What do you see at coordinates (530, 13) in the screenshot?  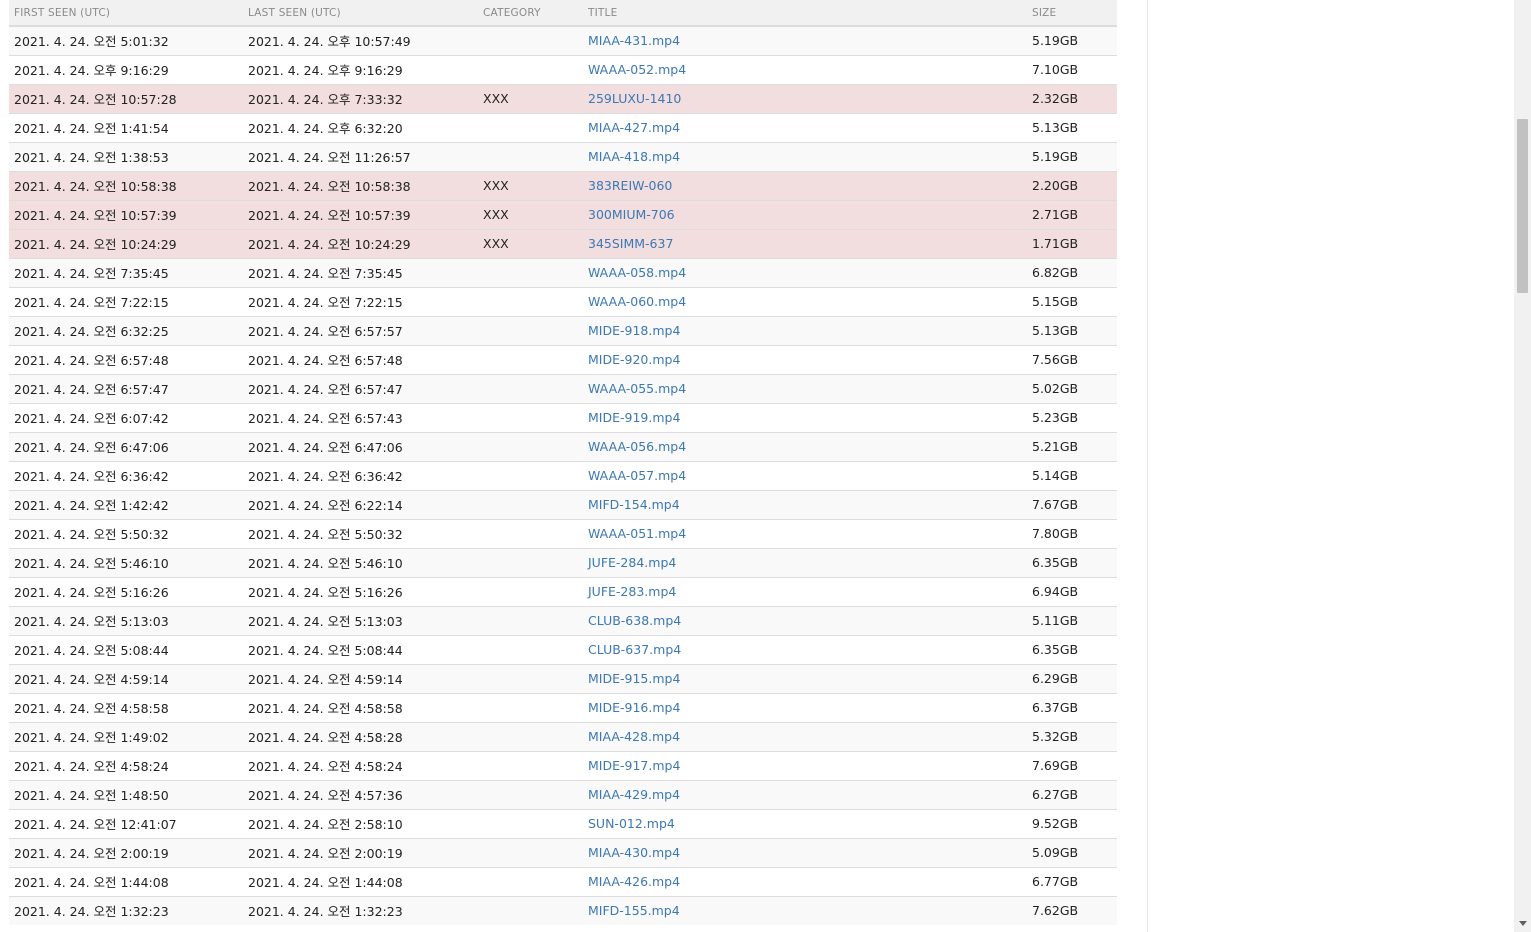 I see `column-header-category: CATEGORY` at bounding box center [530, 13].